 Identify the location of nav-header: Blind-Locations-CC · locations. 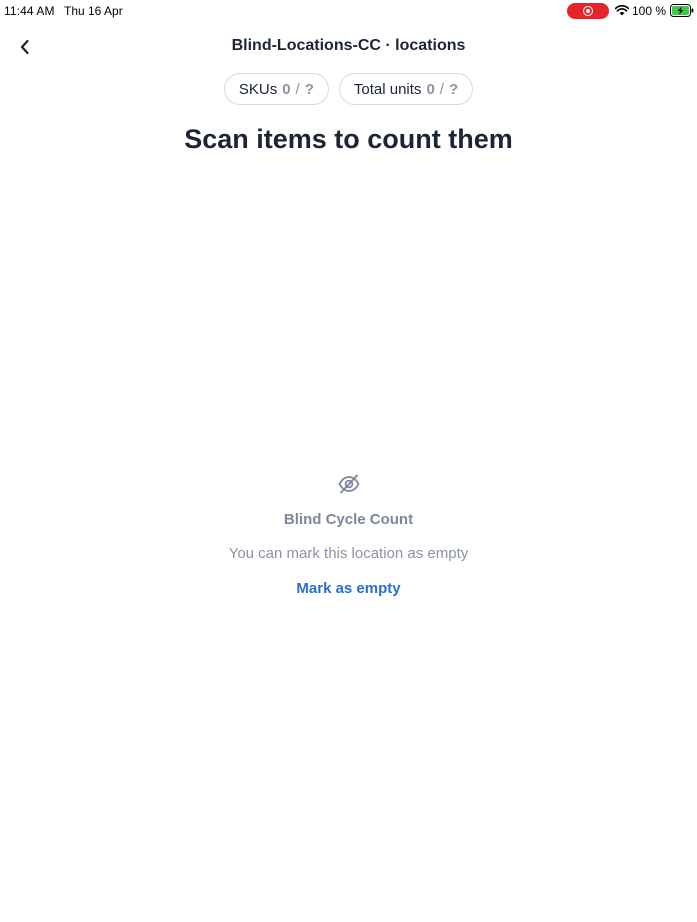
(348, 47).